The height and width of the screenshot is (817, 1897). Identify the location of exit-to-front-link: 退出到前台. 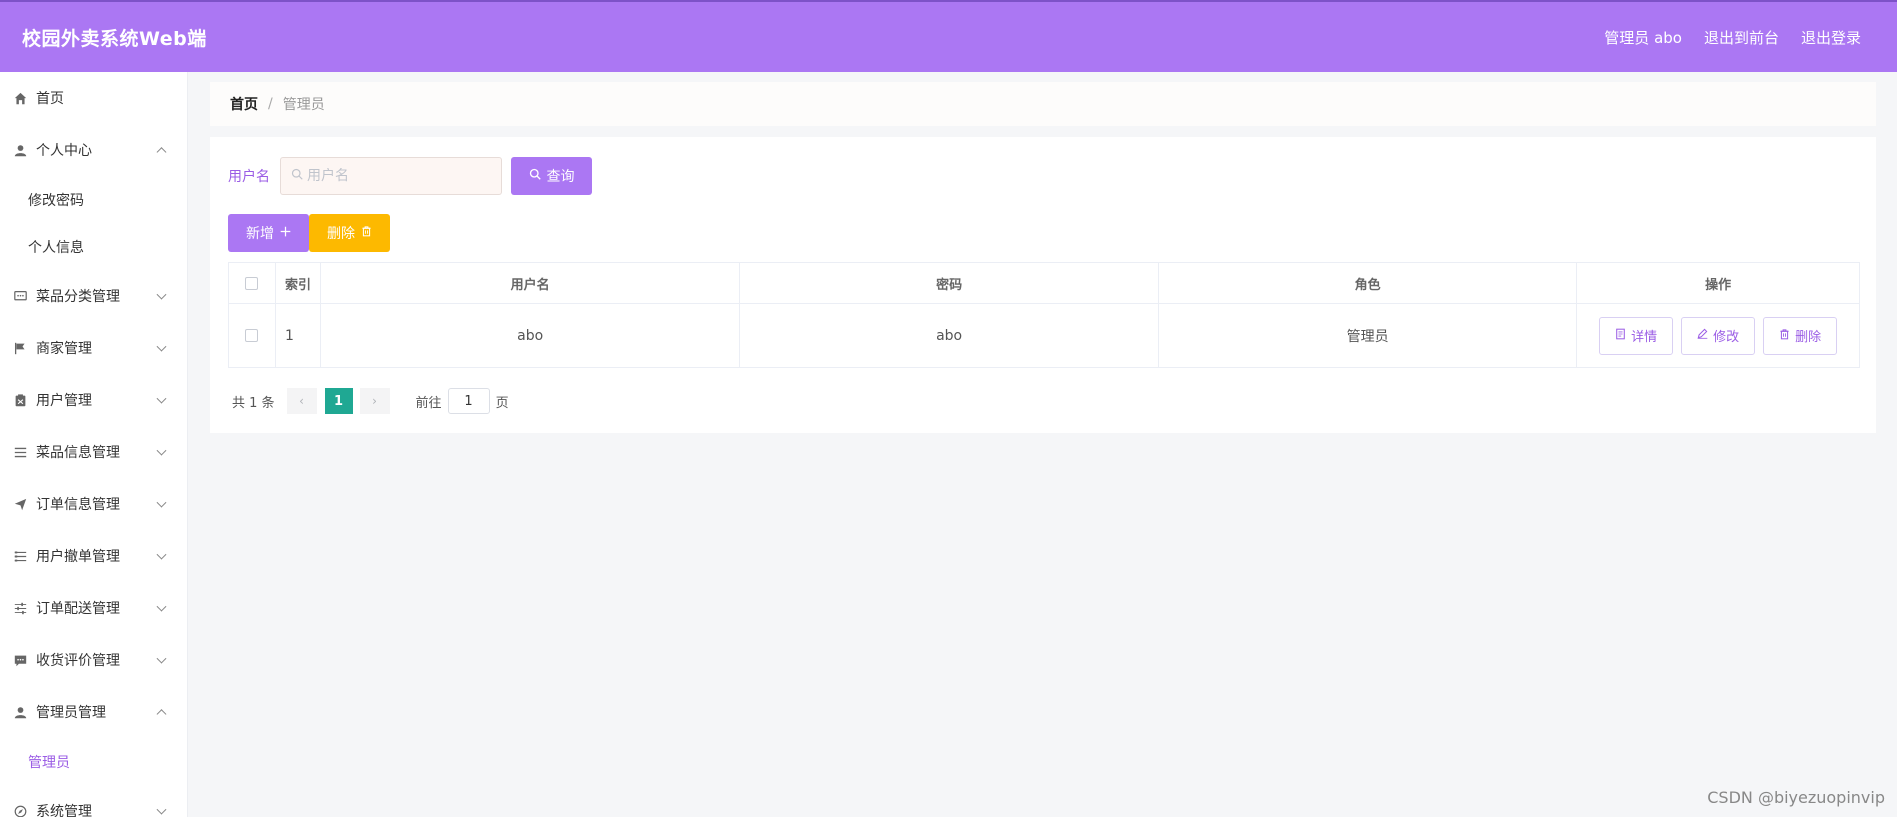
(1741, 37).